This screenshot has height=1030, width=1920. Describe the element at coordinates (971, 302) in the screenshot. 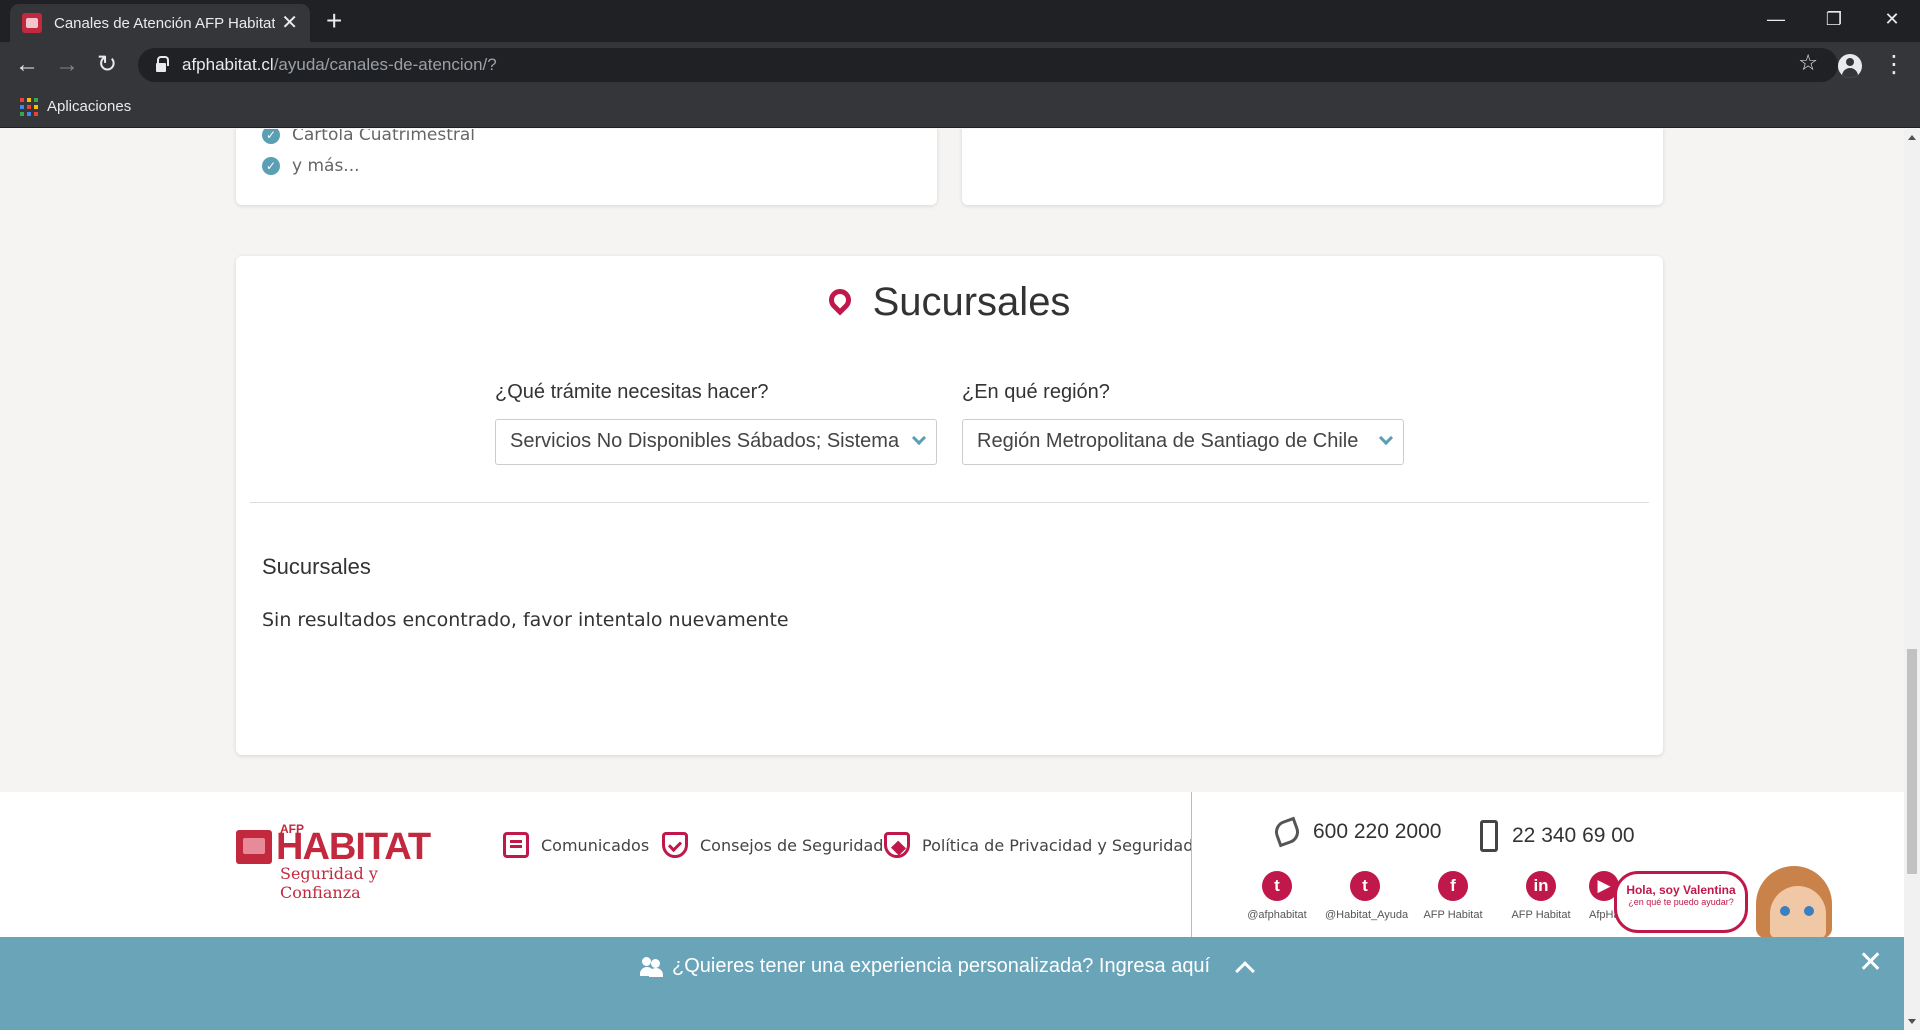

I see `section-title: Sucursales` at that location.